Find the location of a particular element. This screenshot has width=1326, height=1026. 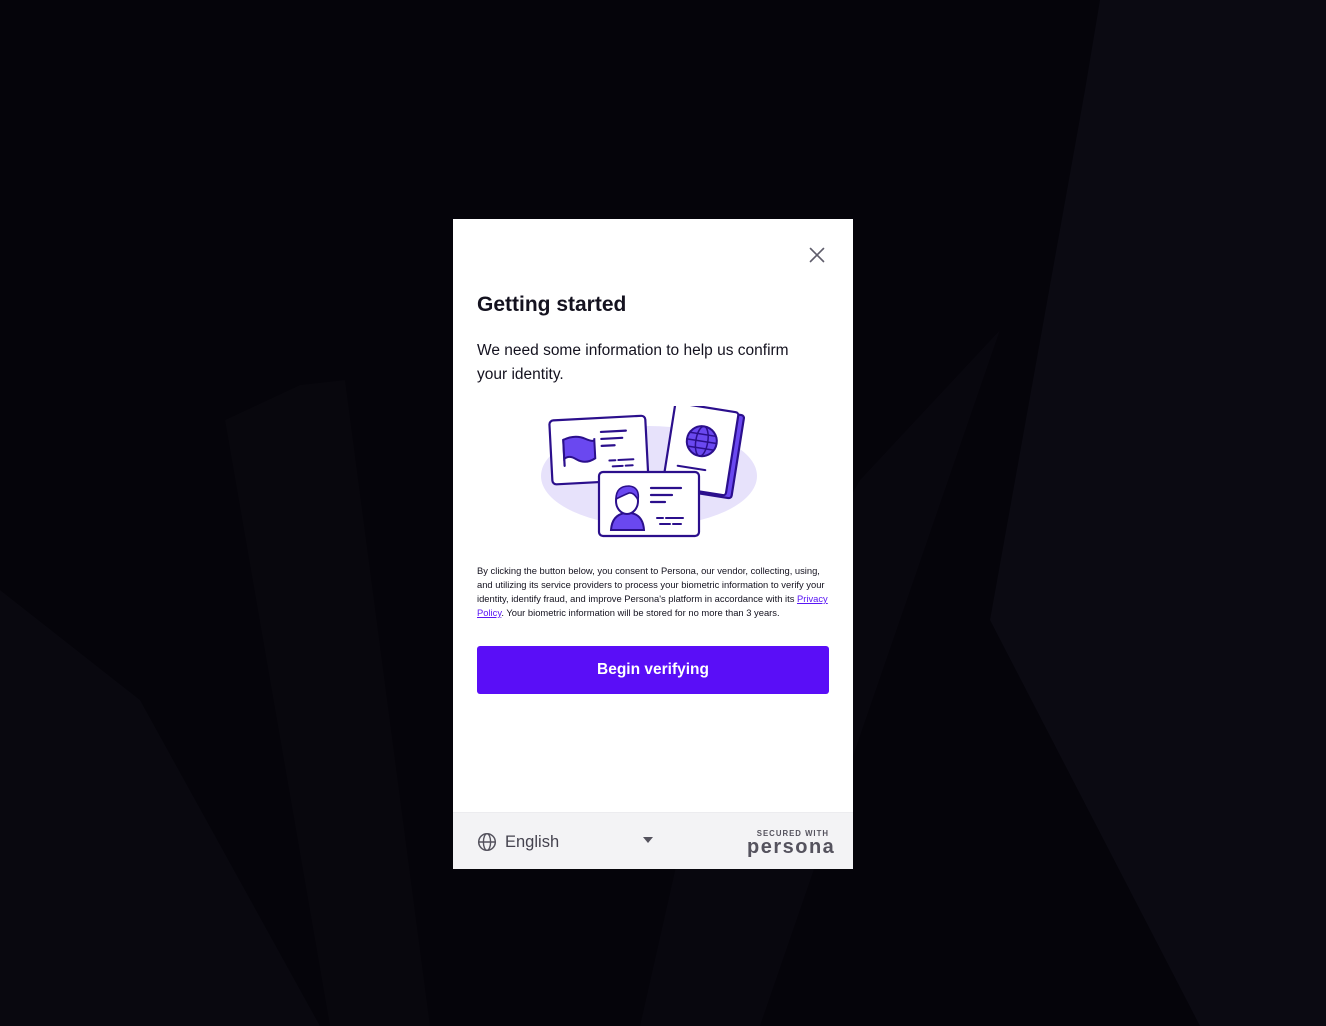

language-label: English is located at coordinates (532, 841).